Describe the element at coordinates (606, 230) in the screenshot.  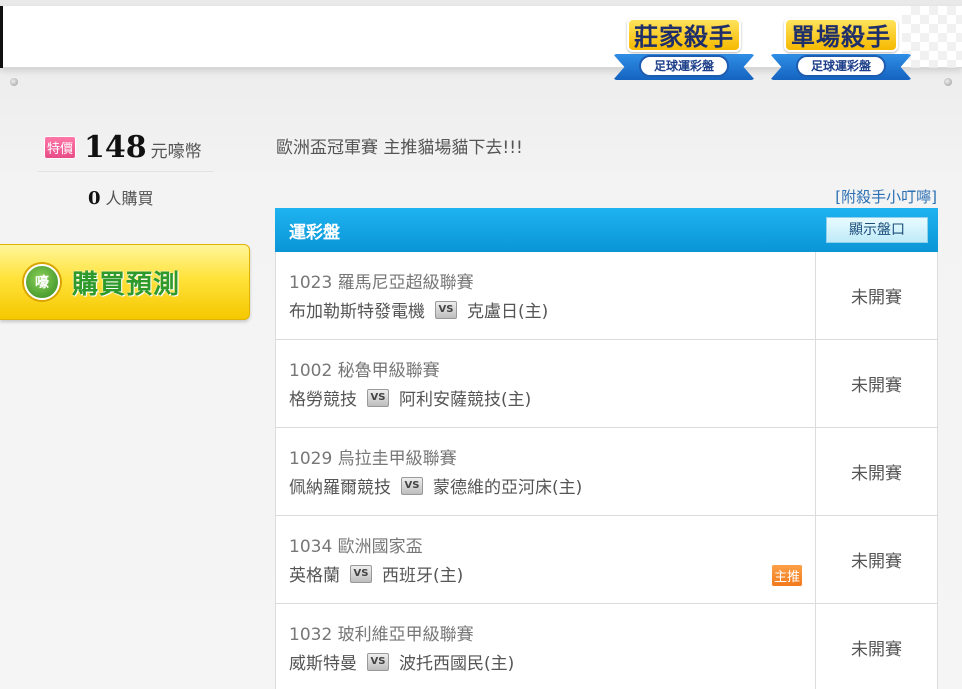
I see `panel-header: 運彩盤 顯示盤口` at that location.